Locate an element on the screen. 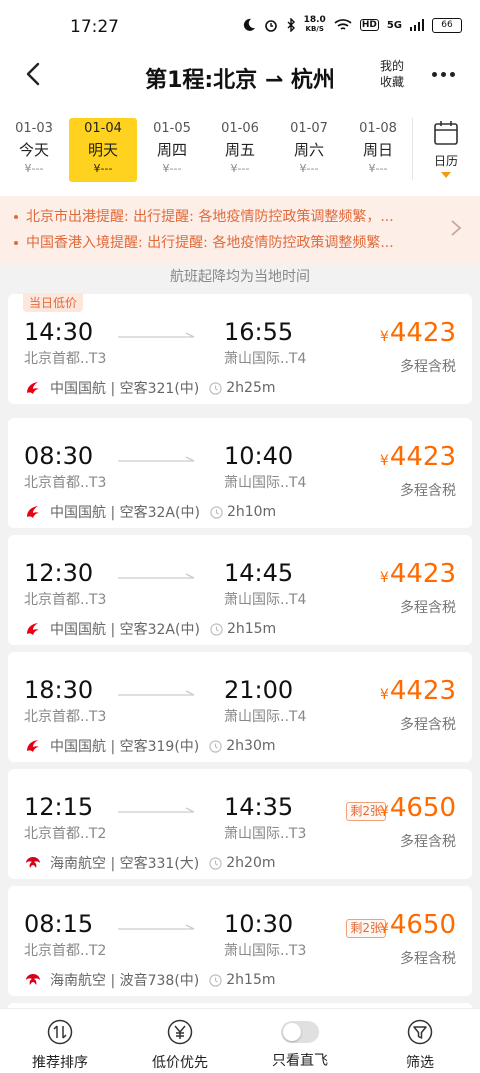  date-tab: 01-06 周五 ¥--- is located at coordinates (240, 150).